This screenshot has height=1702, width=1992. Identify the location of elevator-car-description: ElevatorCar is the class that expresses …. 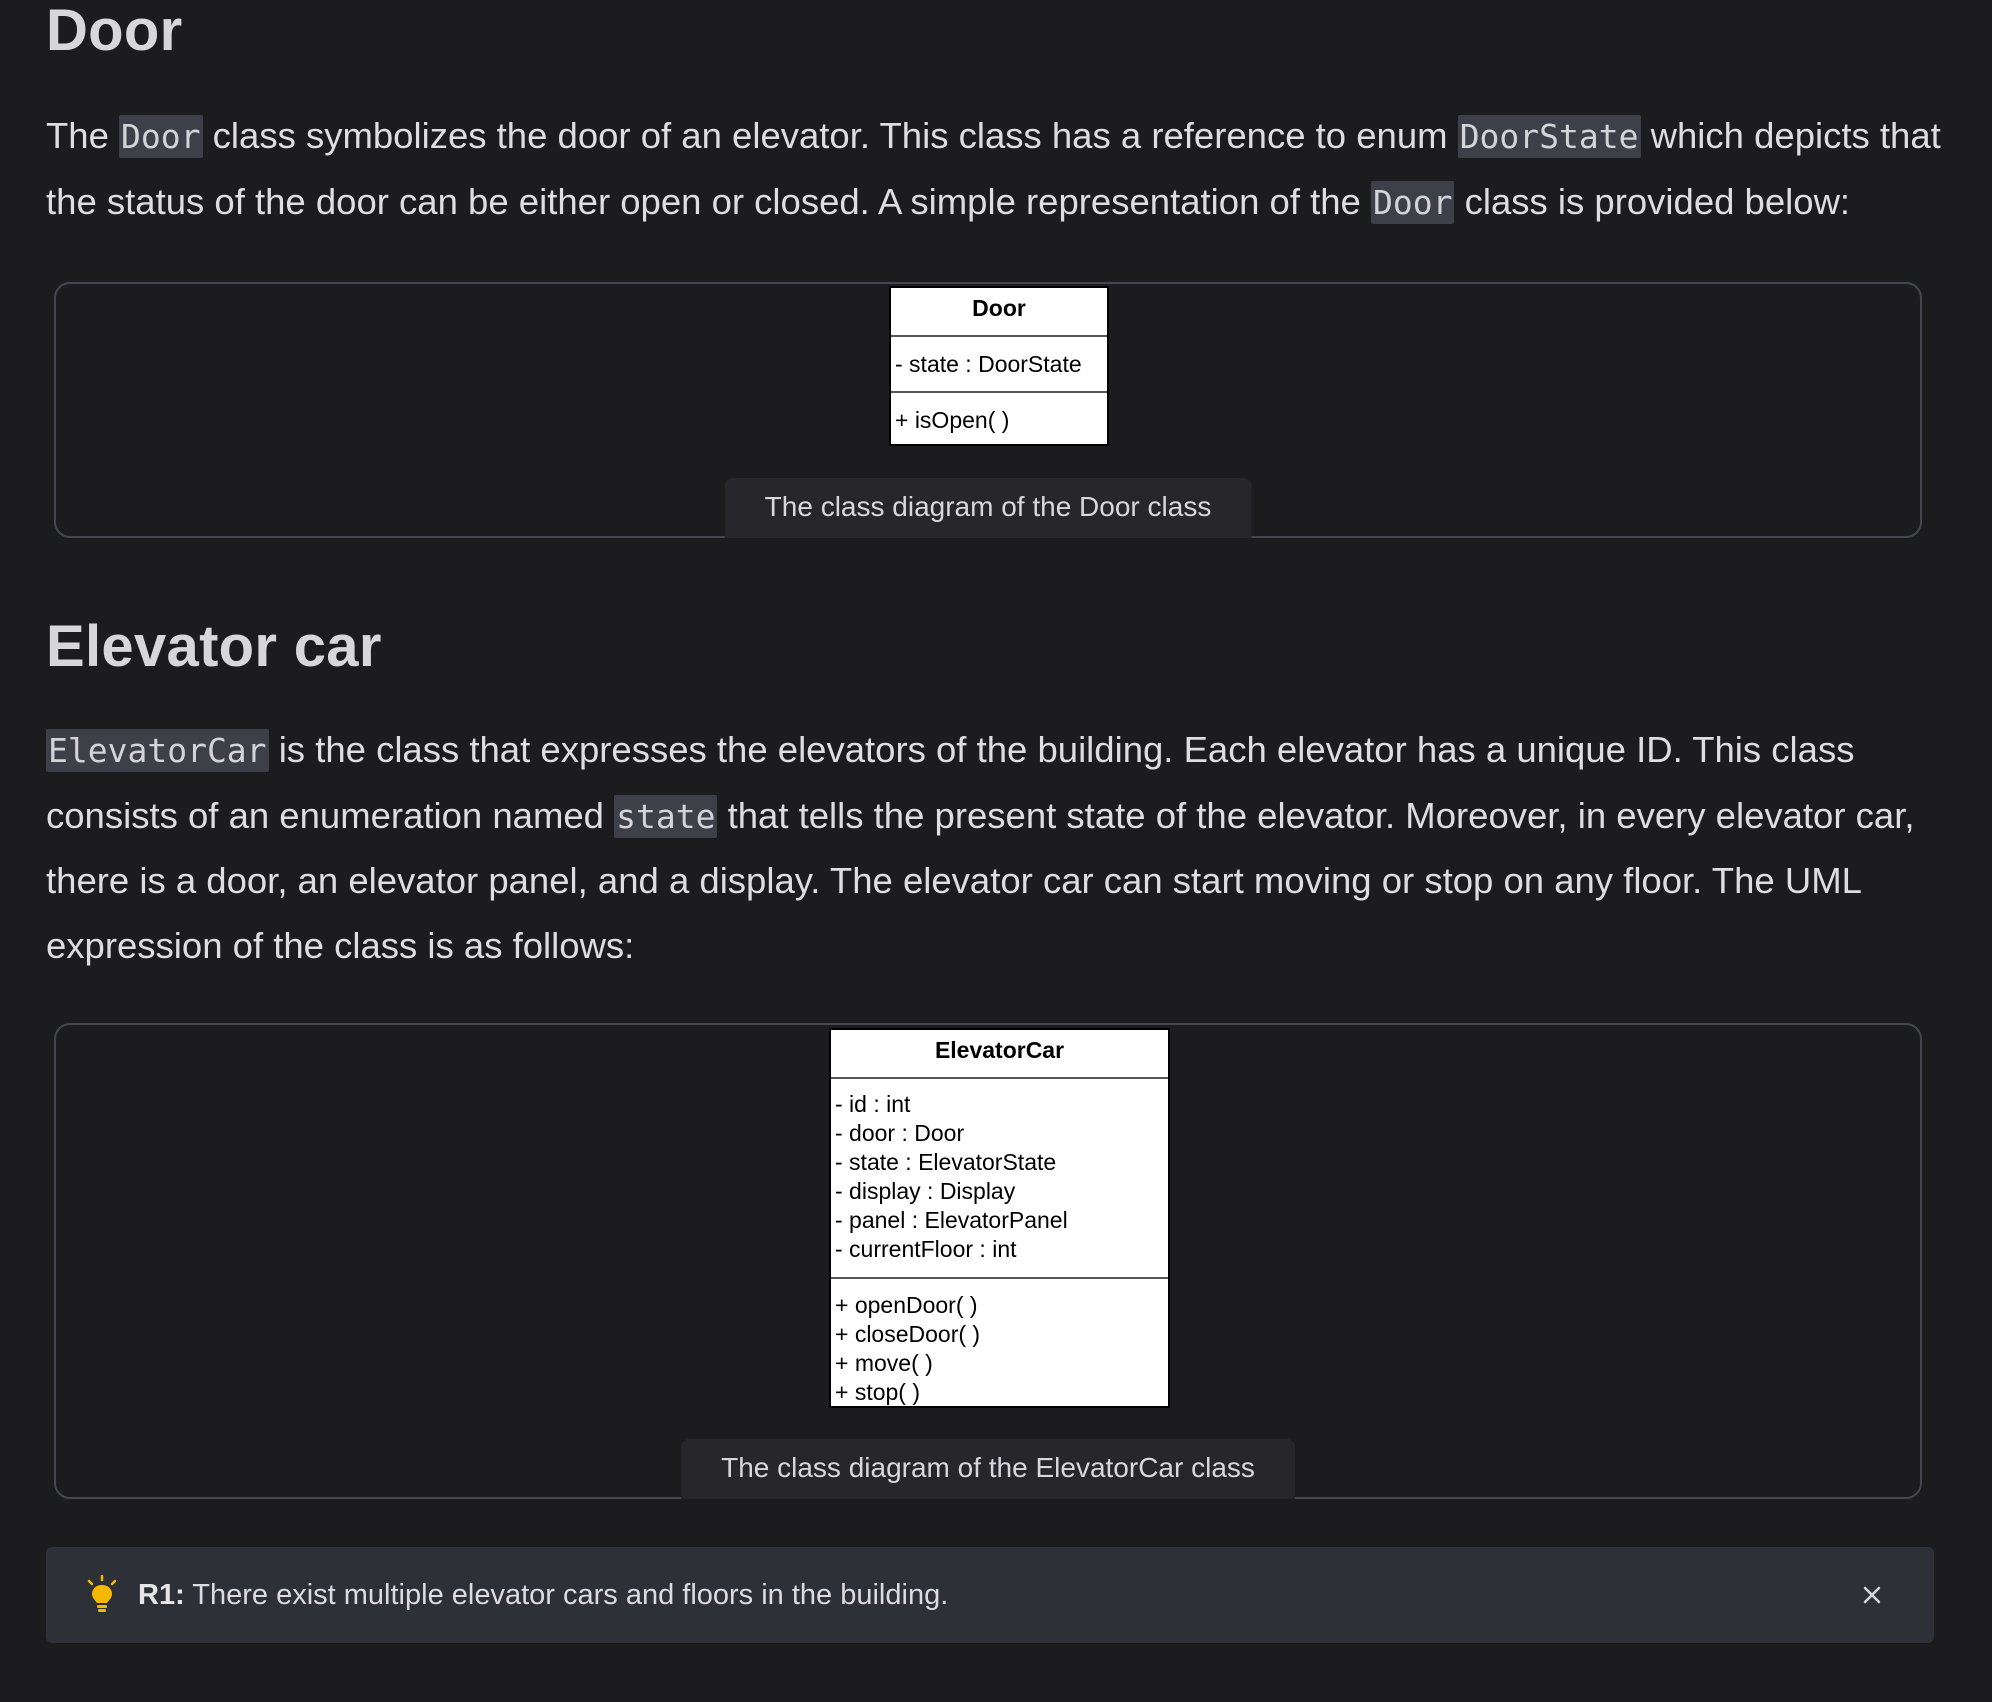
(996, 848).